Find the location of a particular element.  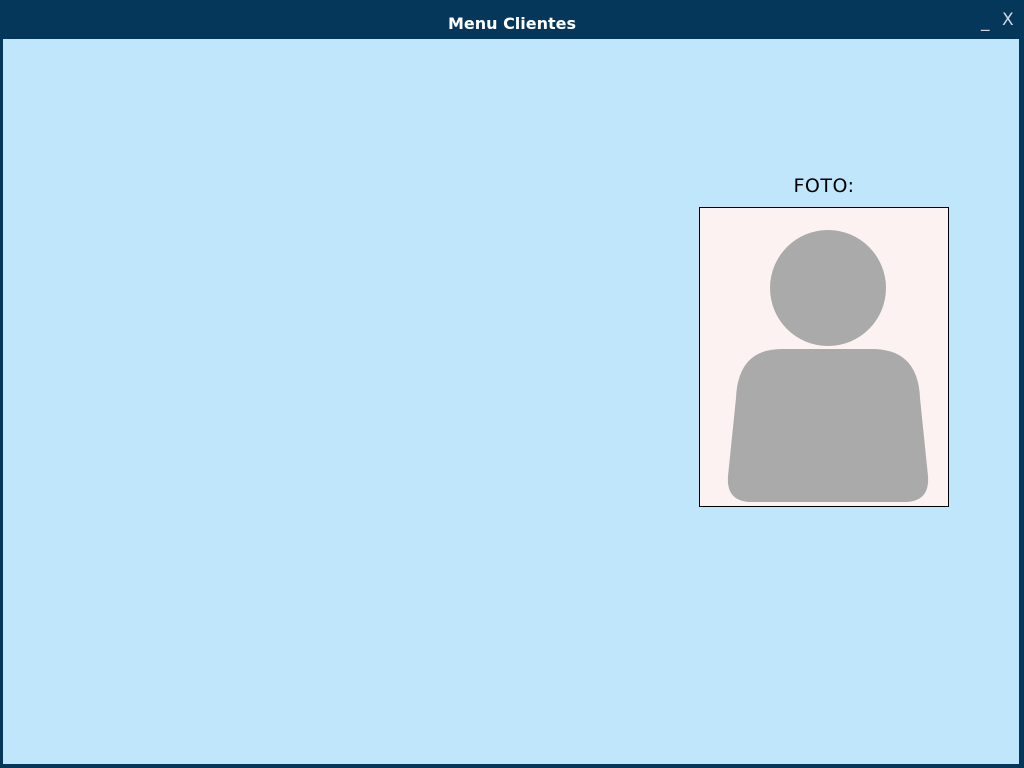

close-button: X is located at coordinates (1008, 20).